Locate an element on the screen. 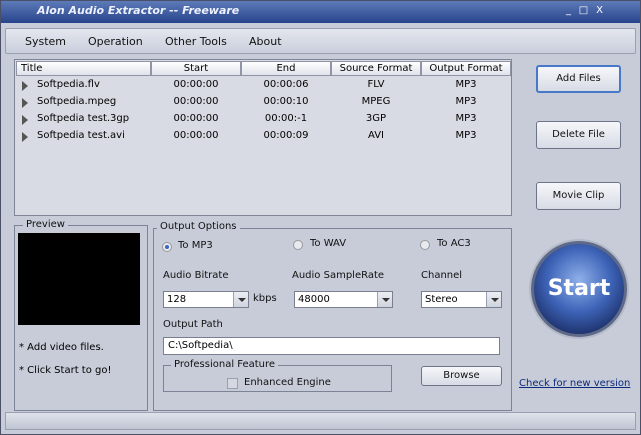 The height and width of the screenshot is (435, 641). menu-other-tools: Other Tools is located at coordinates (196, 41).